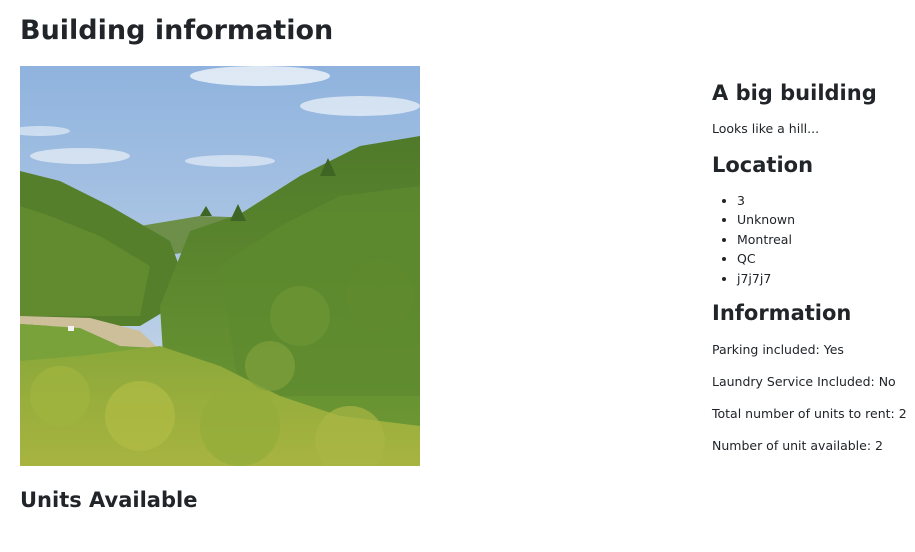 This screenshot has height=552, width=915. I want to click on information-heading: Information, so click(782, 313).